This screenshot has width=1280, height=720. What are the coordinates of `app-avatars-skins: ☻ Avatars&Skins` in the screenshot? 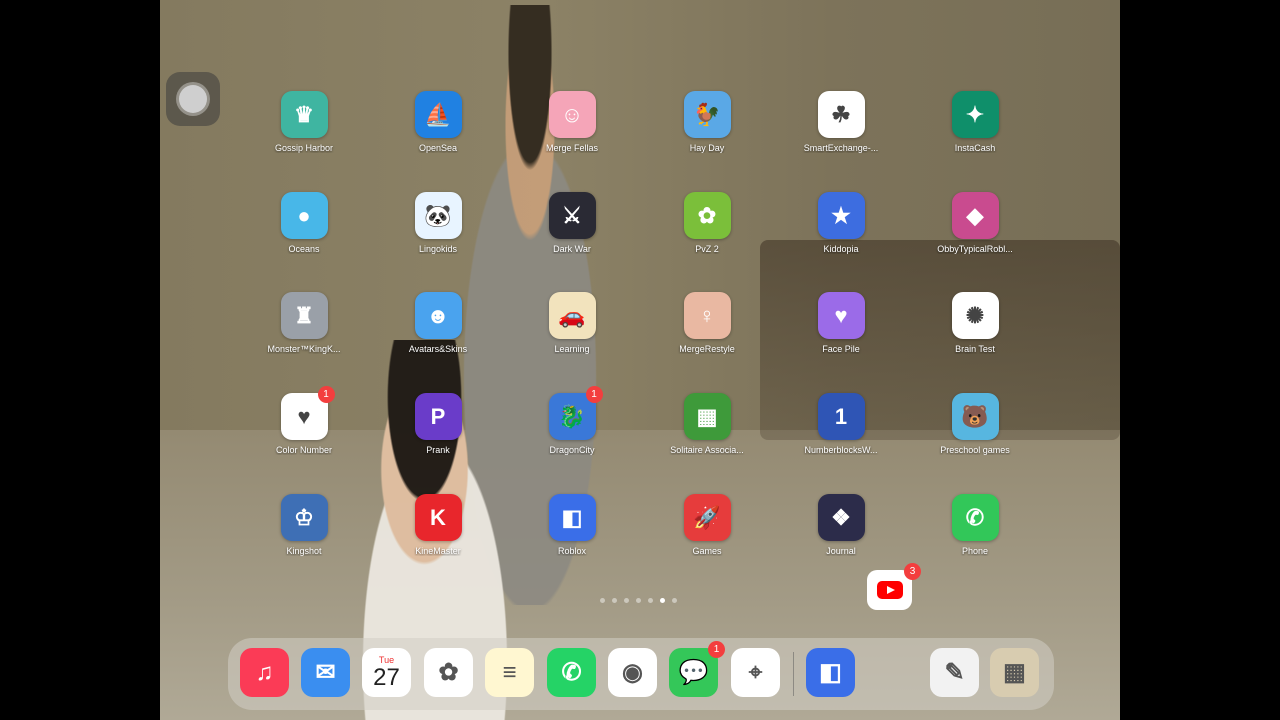 It's located at (438, 323).